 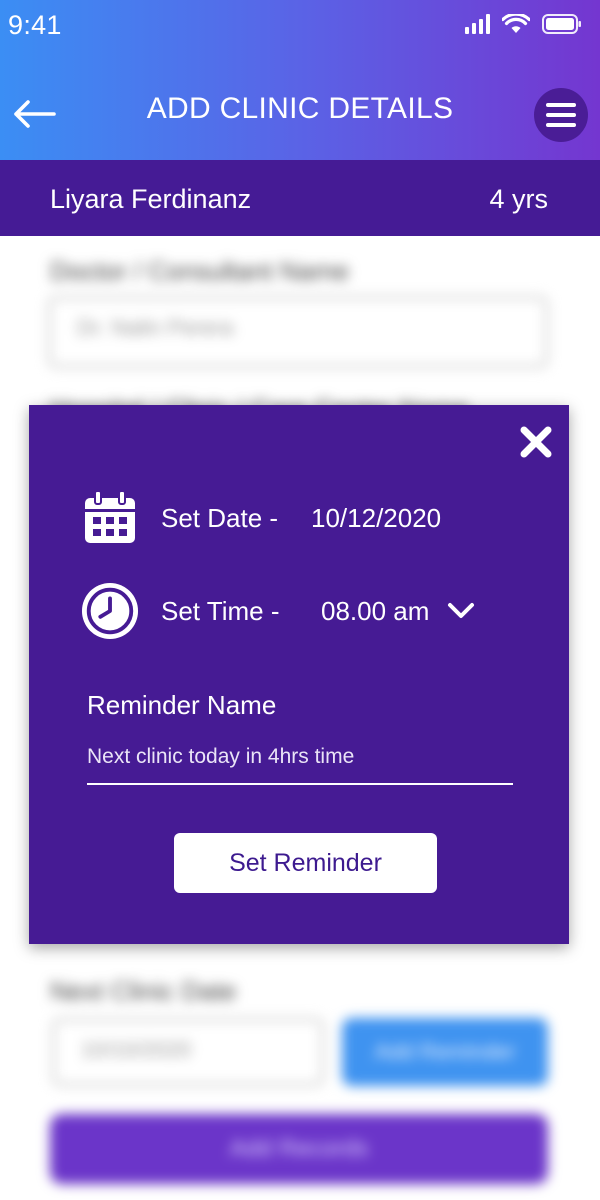 What do you see at coordinates (300, 198) in the screenshot?
I see `patient-bar: Liyara Ferdinanz 4 yrs` at bounding box center [300, 198].